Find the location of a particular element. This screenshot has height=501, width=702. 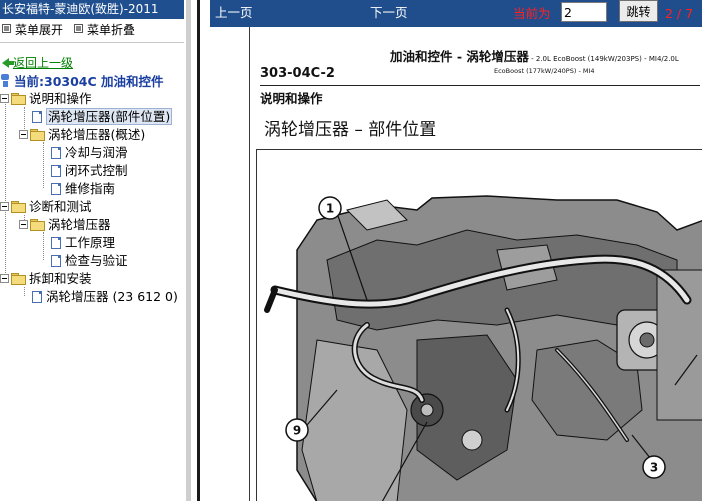

menu-bar: 菜单展开 菜单折叠 is located at coordinates (92, 30).